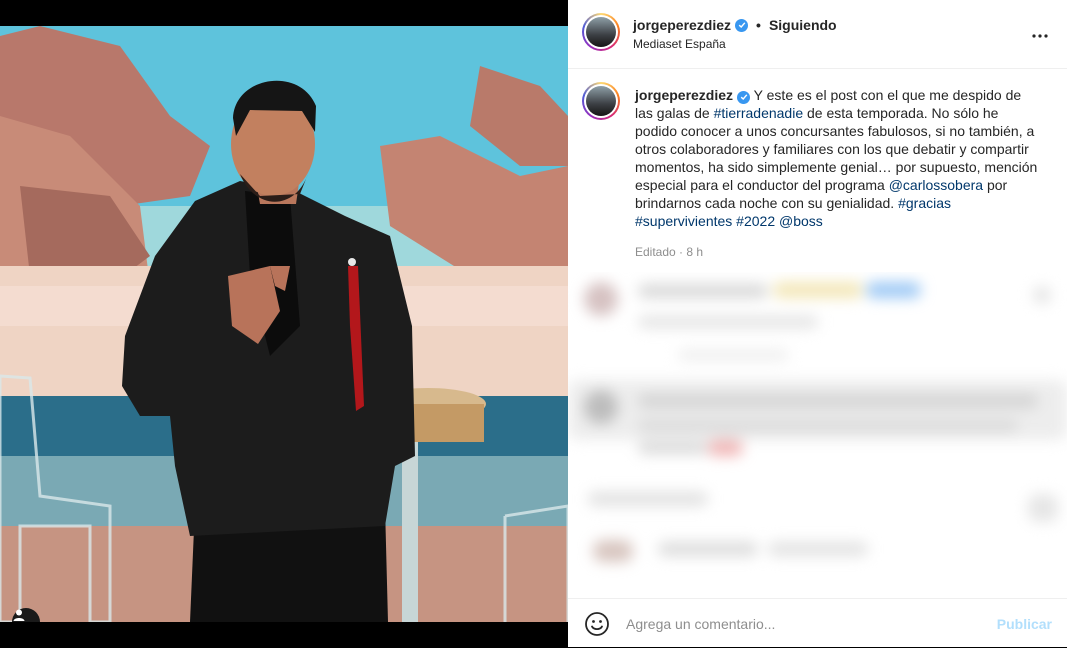 Image resolution: width=1067 pixels, height=648 pixels. What do you see at coordinates (694, 252) in the screenshot?
I see `post-time: 8 h` at bounding box center [694, 252].